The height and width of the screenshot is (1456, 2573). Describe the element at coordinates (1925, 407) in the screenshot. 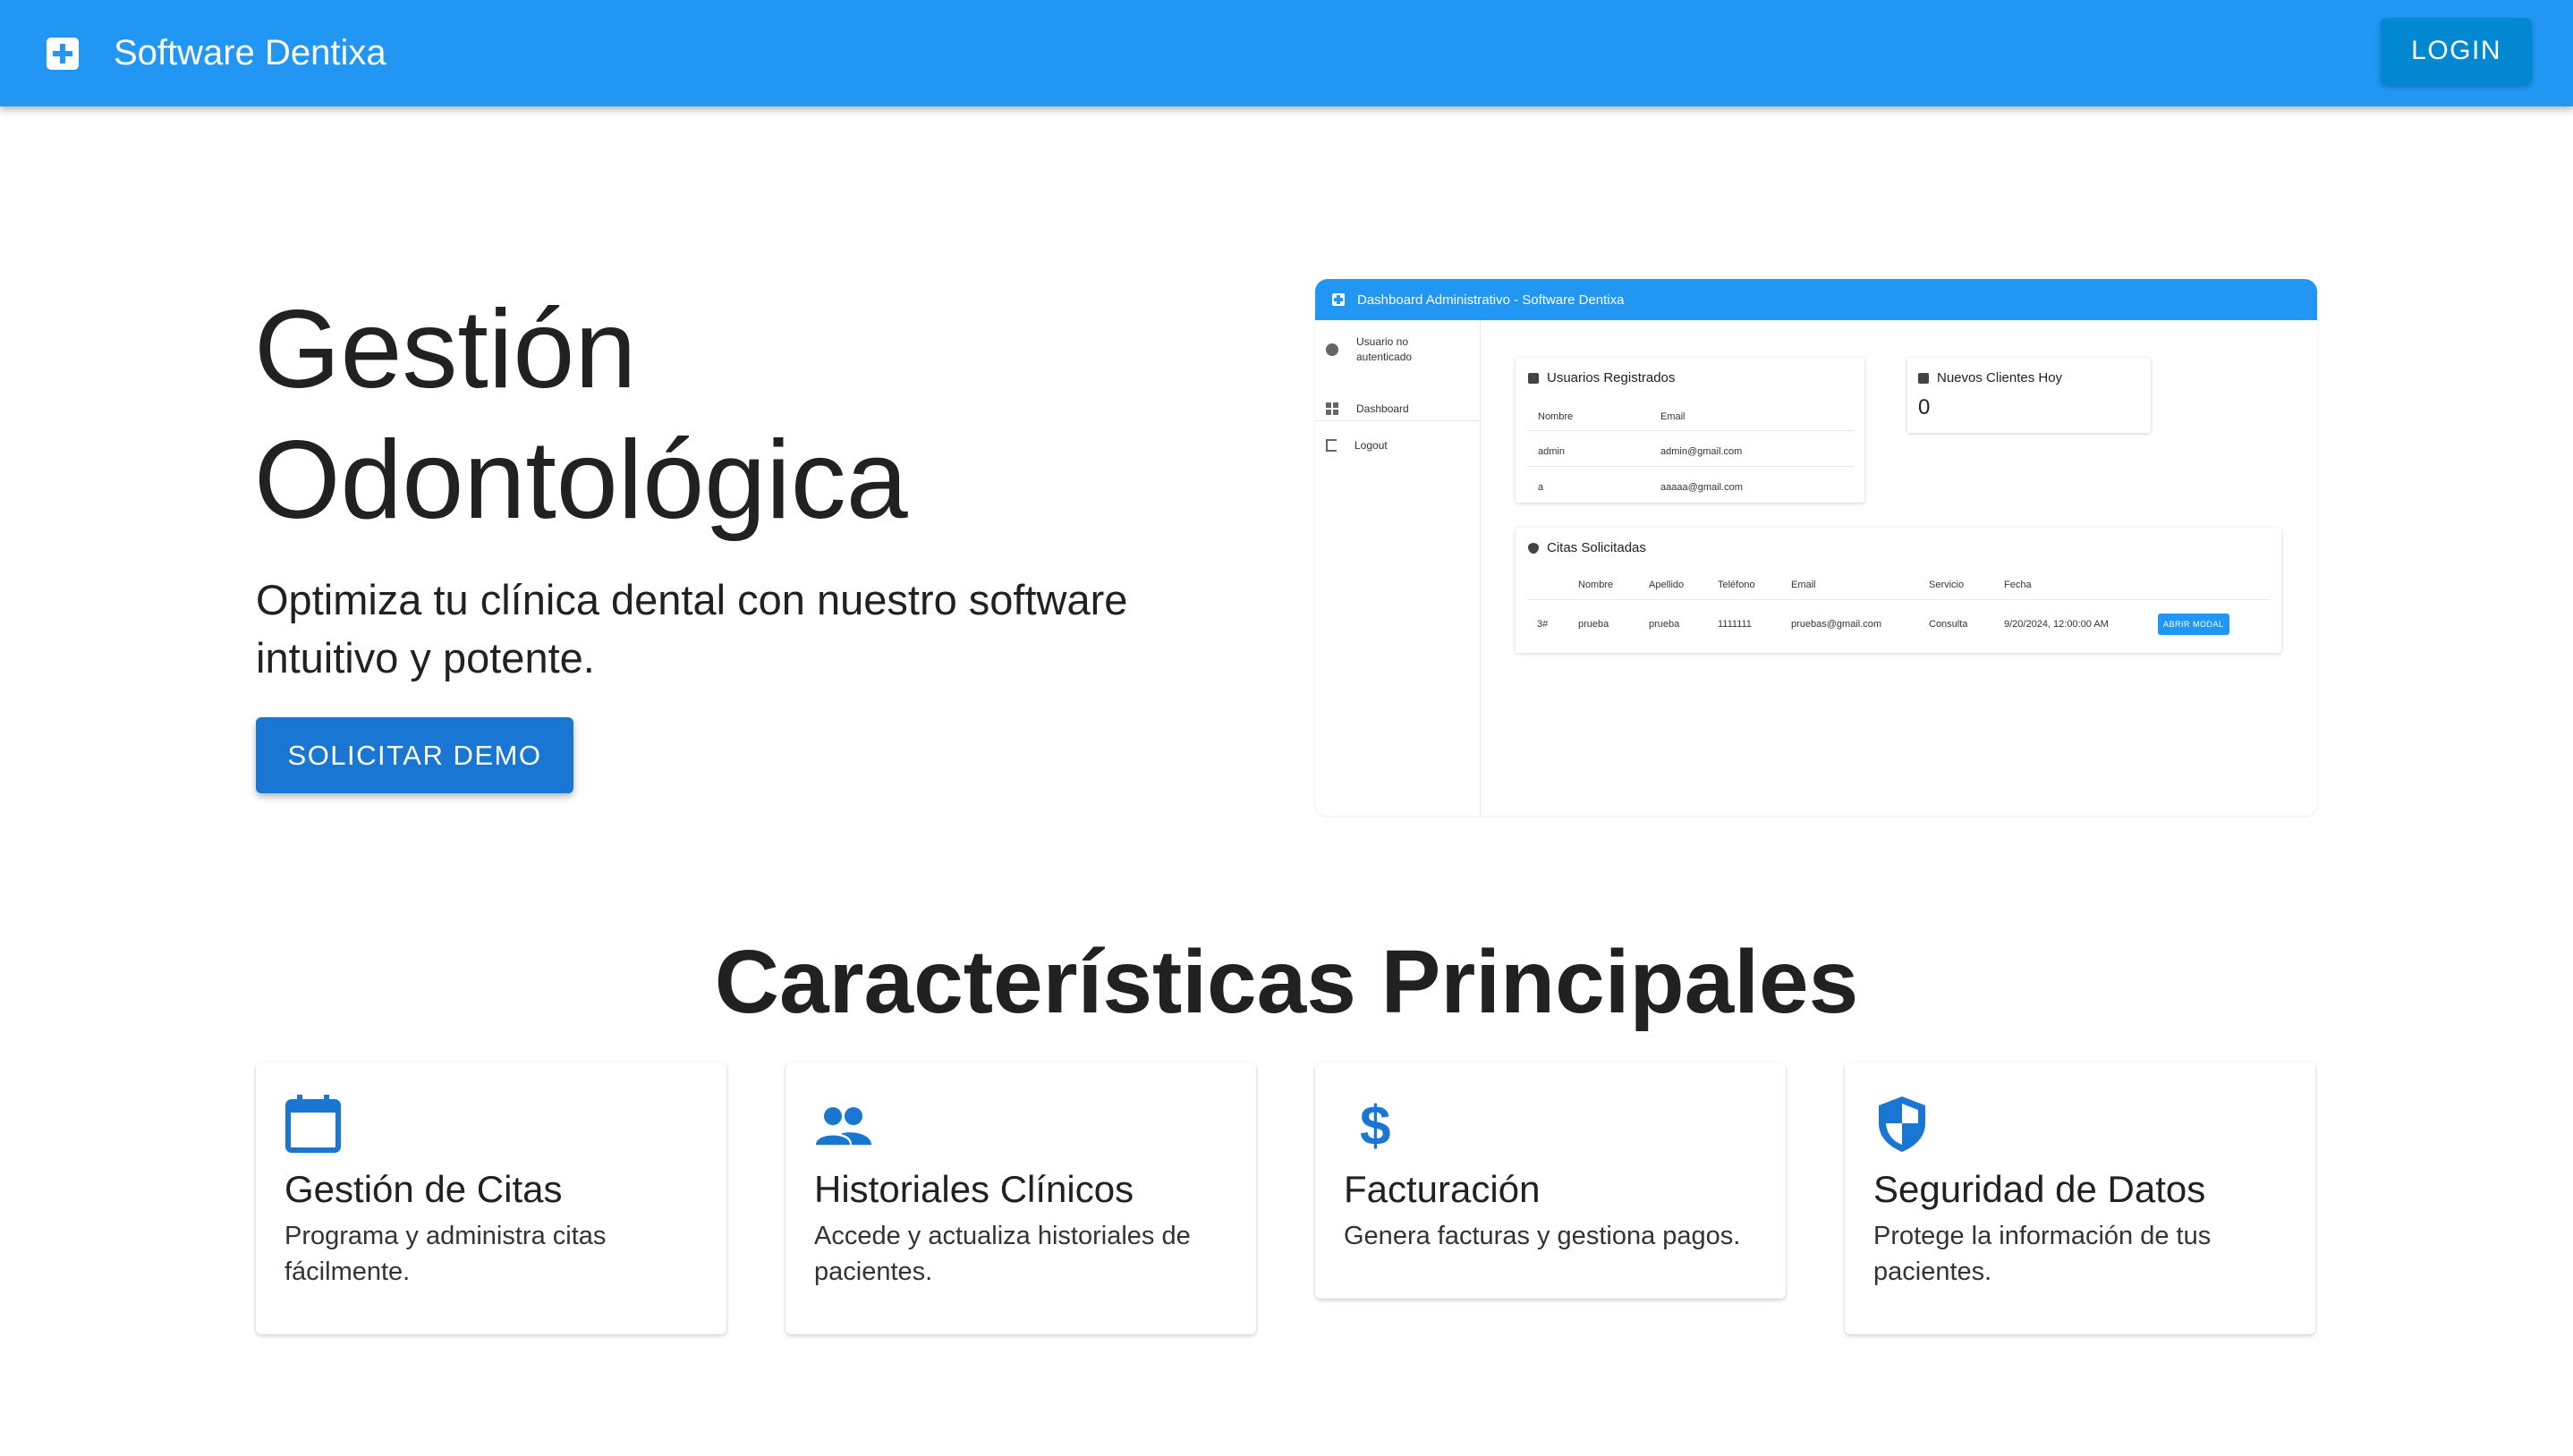

I see `preview-new-clients-value: 0` at that location.